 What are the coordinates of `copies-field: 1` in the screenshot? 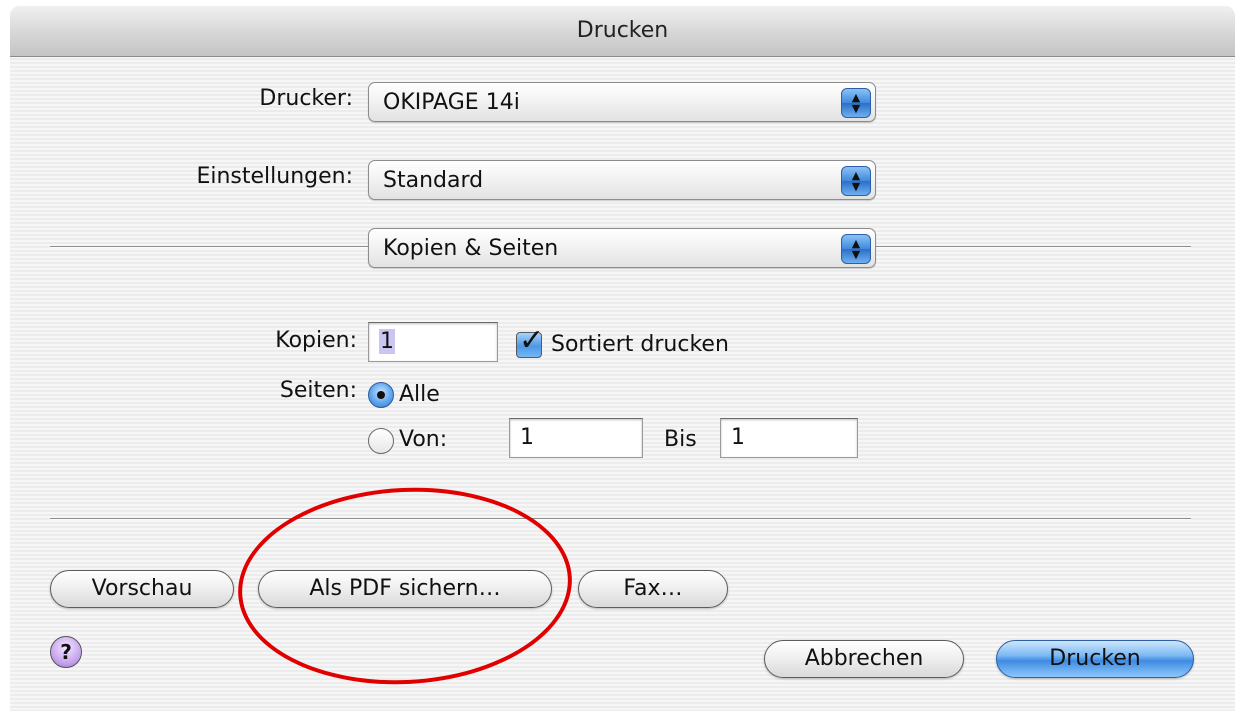 It's located at (433, 342).